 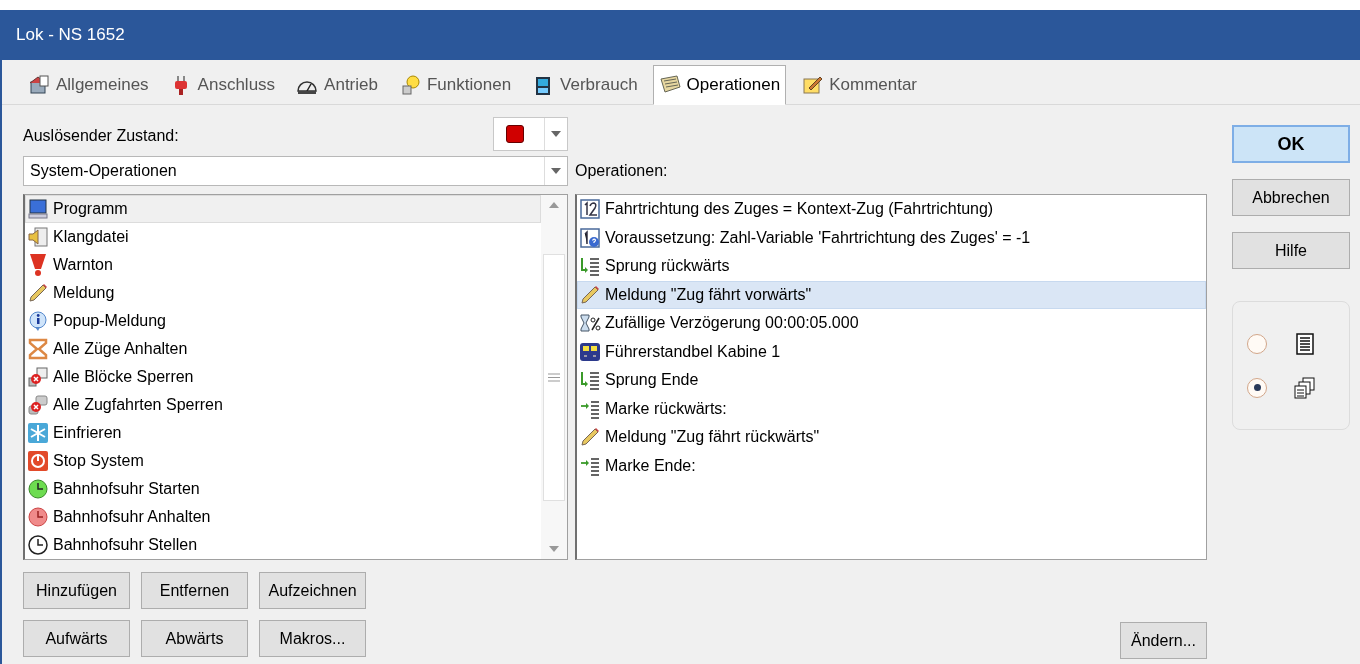 What do you see at coordinates (222, 85) in the screenshot?
I see `tab: Anschluss` at bounding box center [222, 85].